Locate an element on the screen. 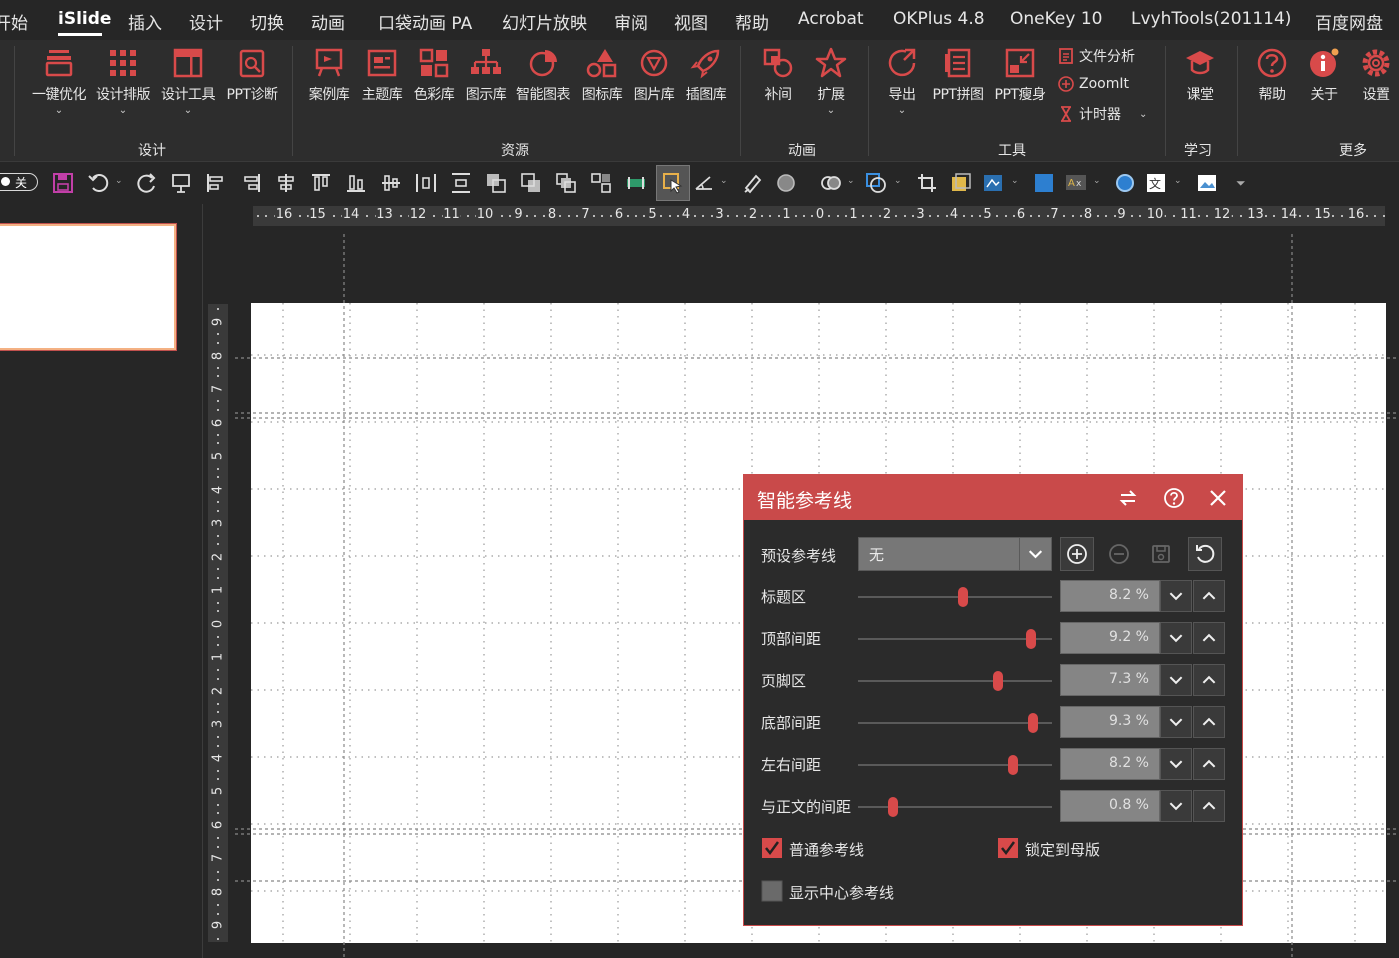 The height and width of the screenshot is (958, 1399). ppt-slim-button: PPT瘦身 is located at coordinates (1020, 75).